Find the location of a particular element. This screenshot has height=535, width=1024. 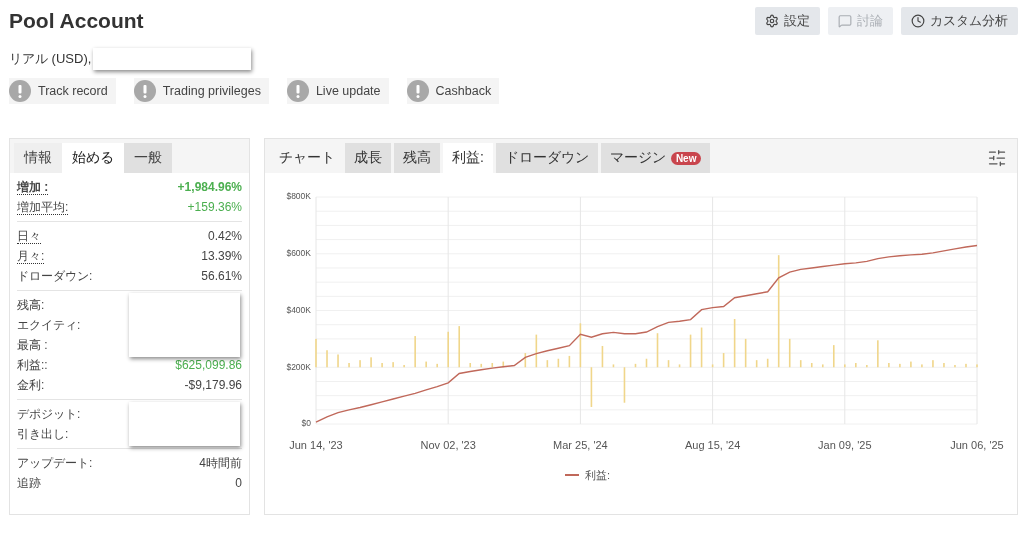

new-badge: New is located at coordinates (686, 158).